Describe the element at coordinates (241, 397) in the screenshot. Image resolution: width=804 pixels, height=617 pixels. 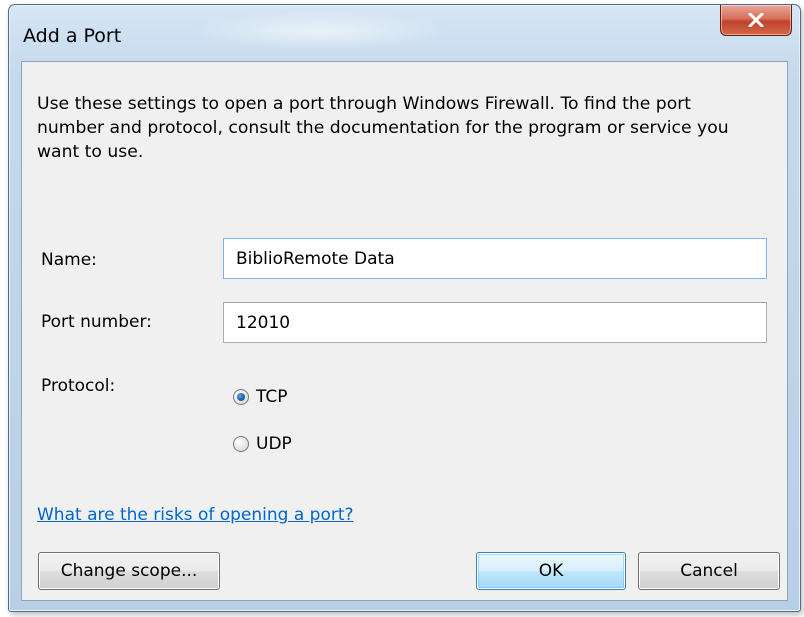
I see `tcp-radio` at that location.